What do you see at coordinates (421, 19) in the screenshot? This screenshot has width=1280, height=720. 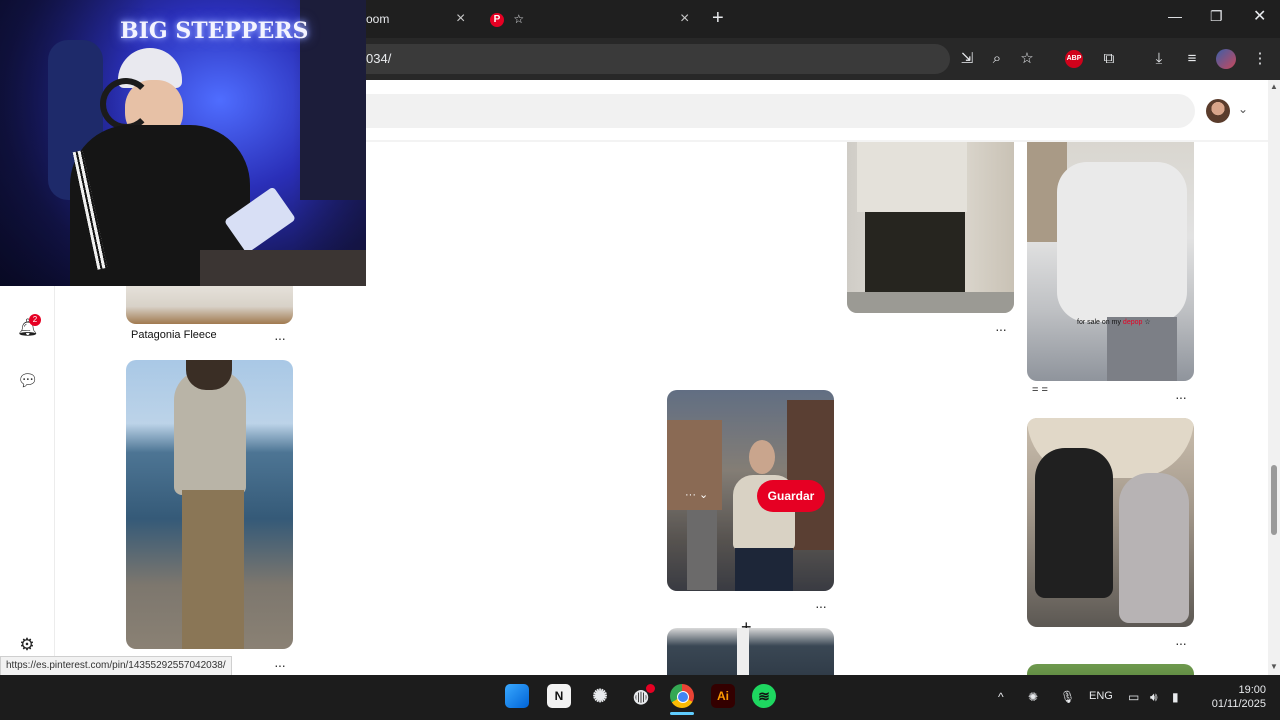 I see `tab-1: oom ×` at bounding box center [421, 19].